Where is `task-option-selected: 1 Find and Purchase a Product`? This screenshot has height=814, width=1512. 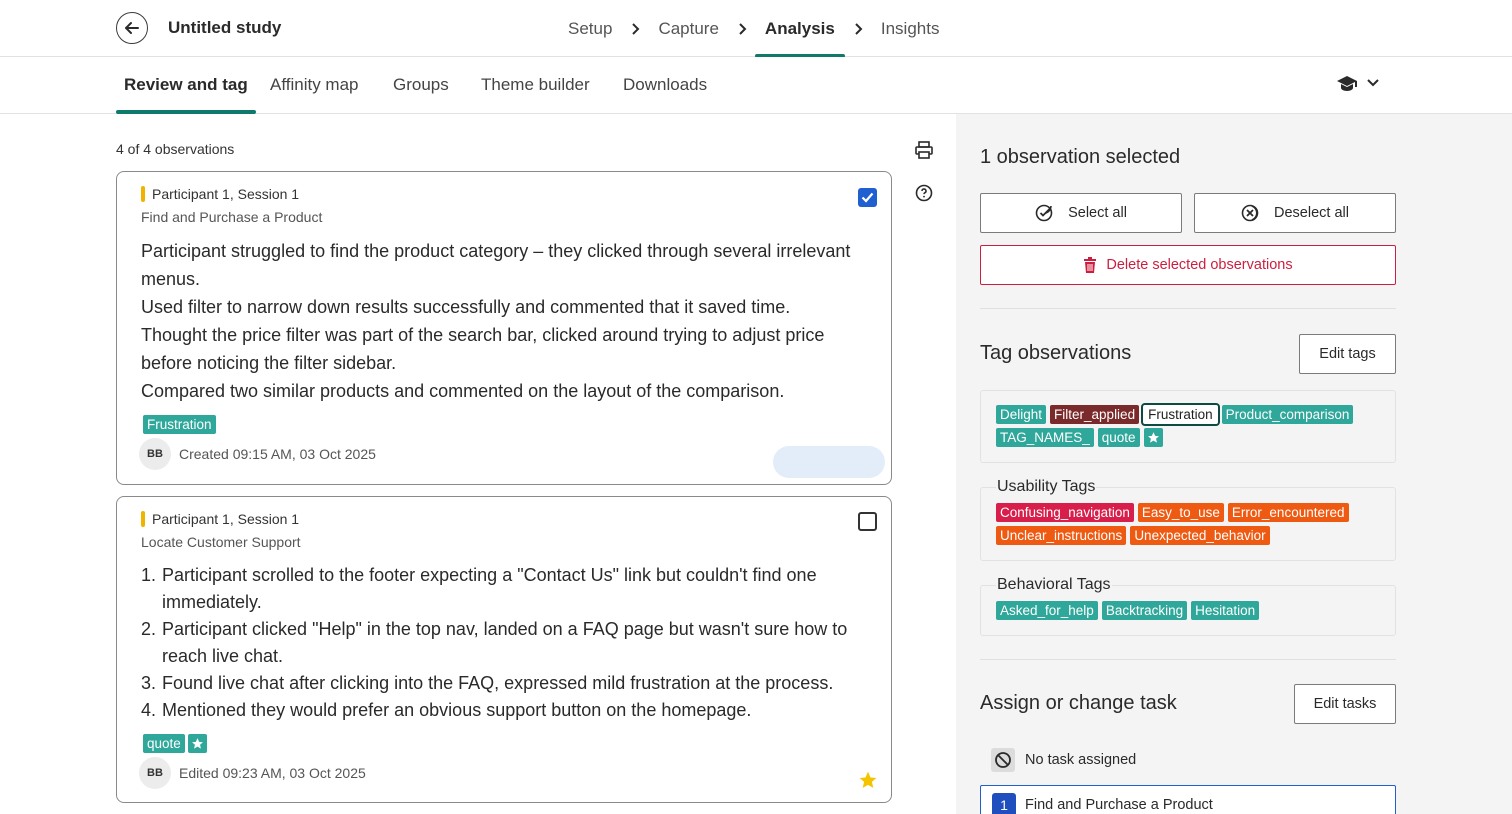
task-option-selected: 1 Find and Purchase a Product is located at coordinates (1188, 799).